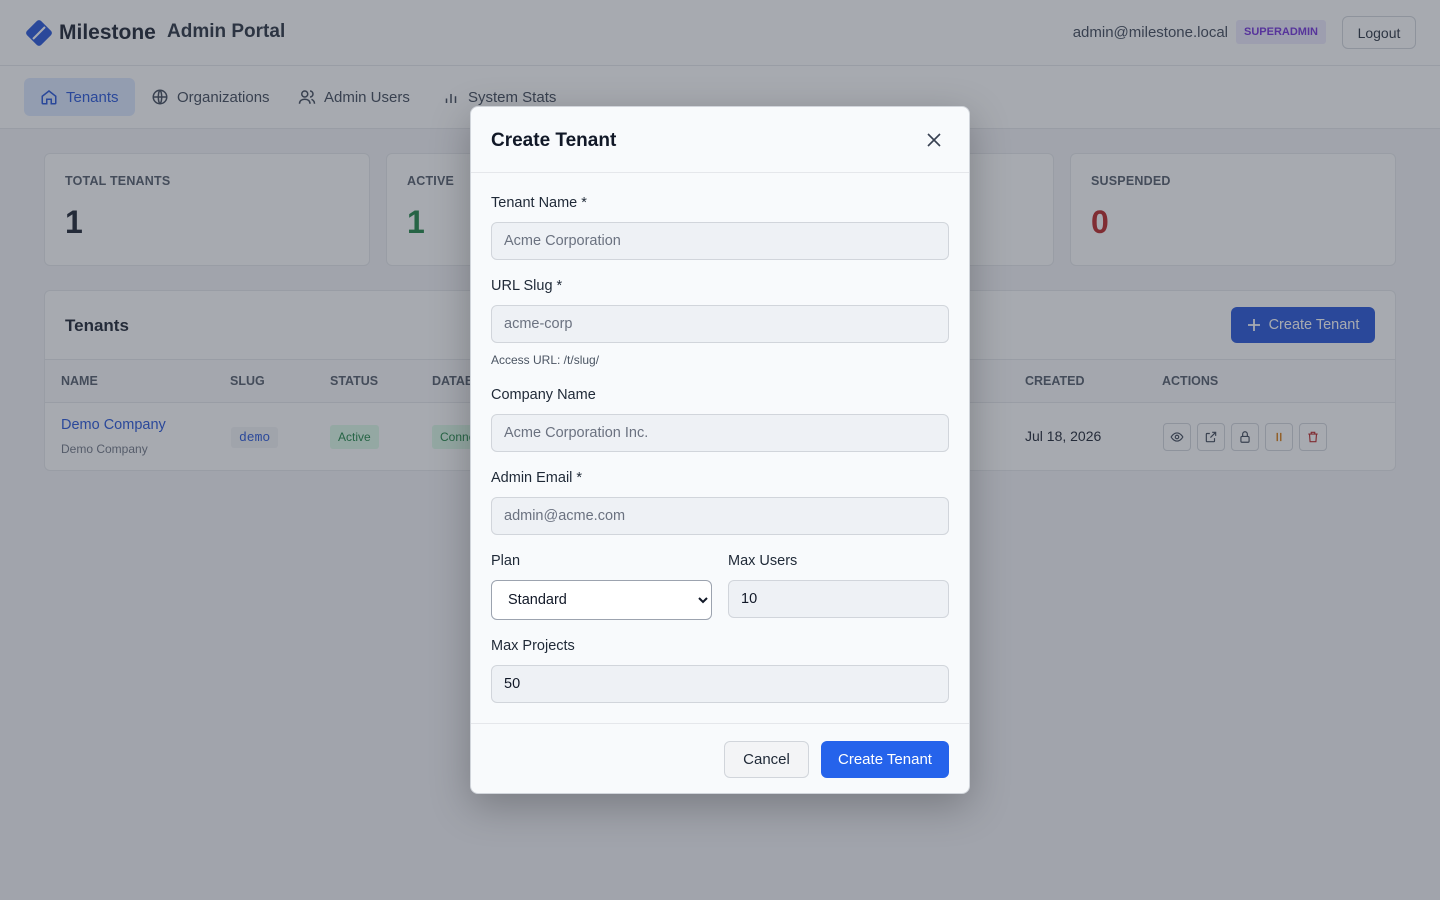 This screenshot has width=1440, height=900. Describe the element at coordinates (885, 759) in the screenshot. I see `submit-create-tenant-button: Create Tenant` at that location.